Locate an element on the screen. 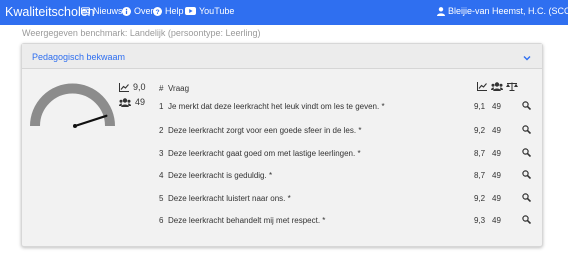 This screenshot has width=568, height=253. user-icon is located at coordinates (441, 11).